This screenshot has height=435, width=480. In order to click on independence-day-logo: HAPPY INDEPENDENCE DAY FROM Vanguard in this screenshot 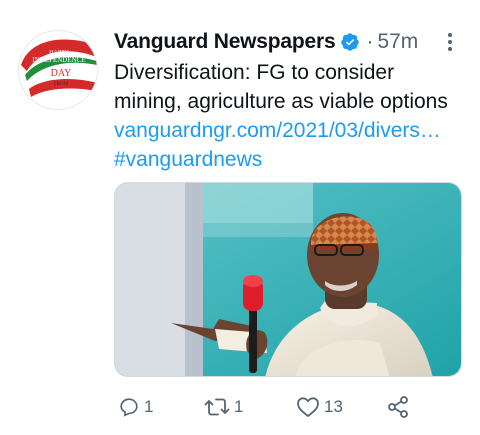, I will do `click(58, 70)`.